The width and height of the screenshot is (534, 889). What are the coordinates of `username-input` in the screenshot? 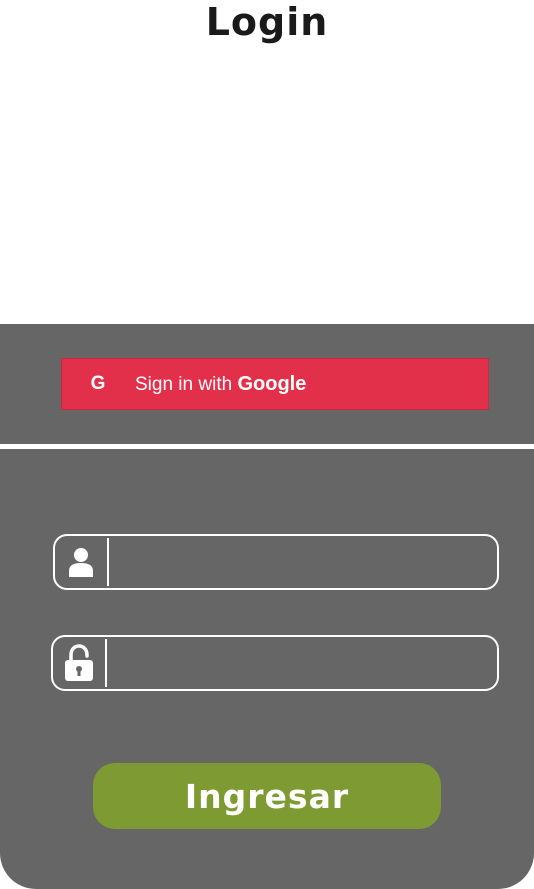 It's located at (303, 562).